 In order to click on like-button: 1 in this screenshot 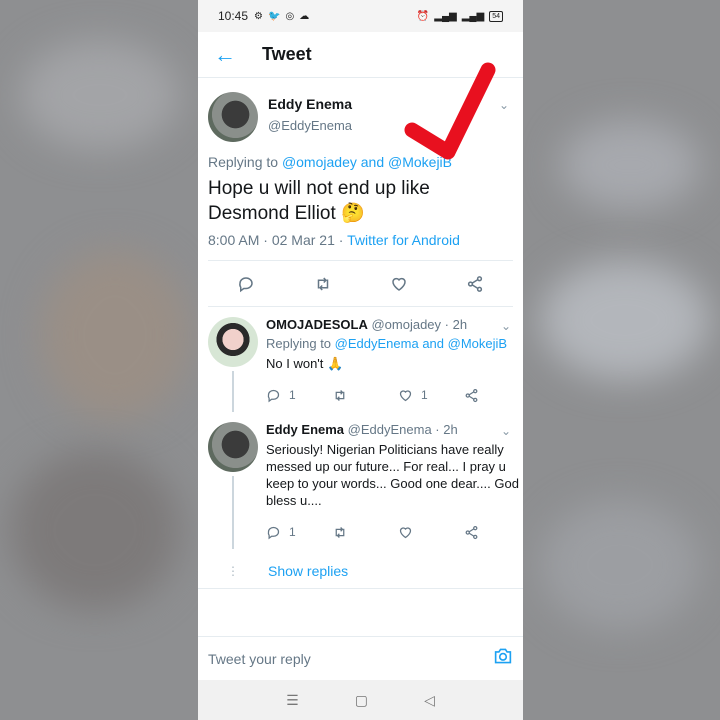, I will do `click(431, 395)`.